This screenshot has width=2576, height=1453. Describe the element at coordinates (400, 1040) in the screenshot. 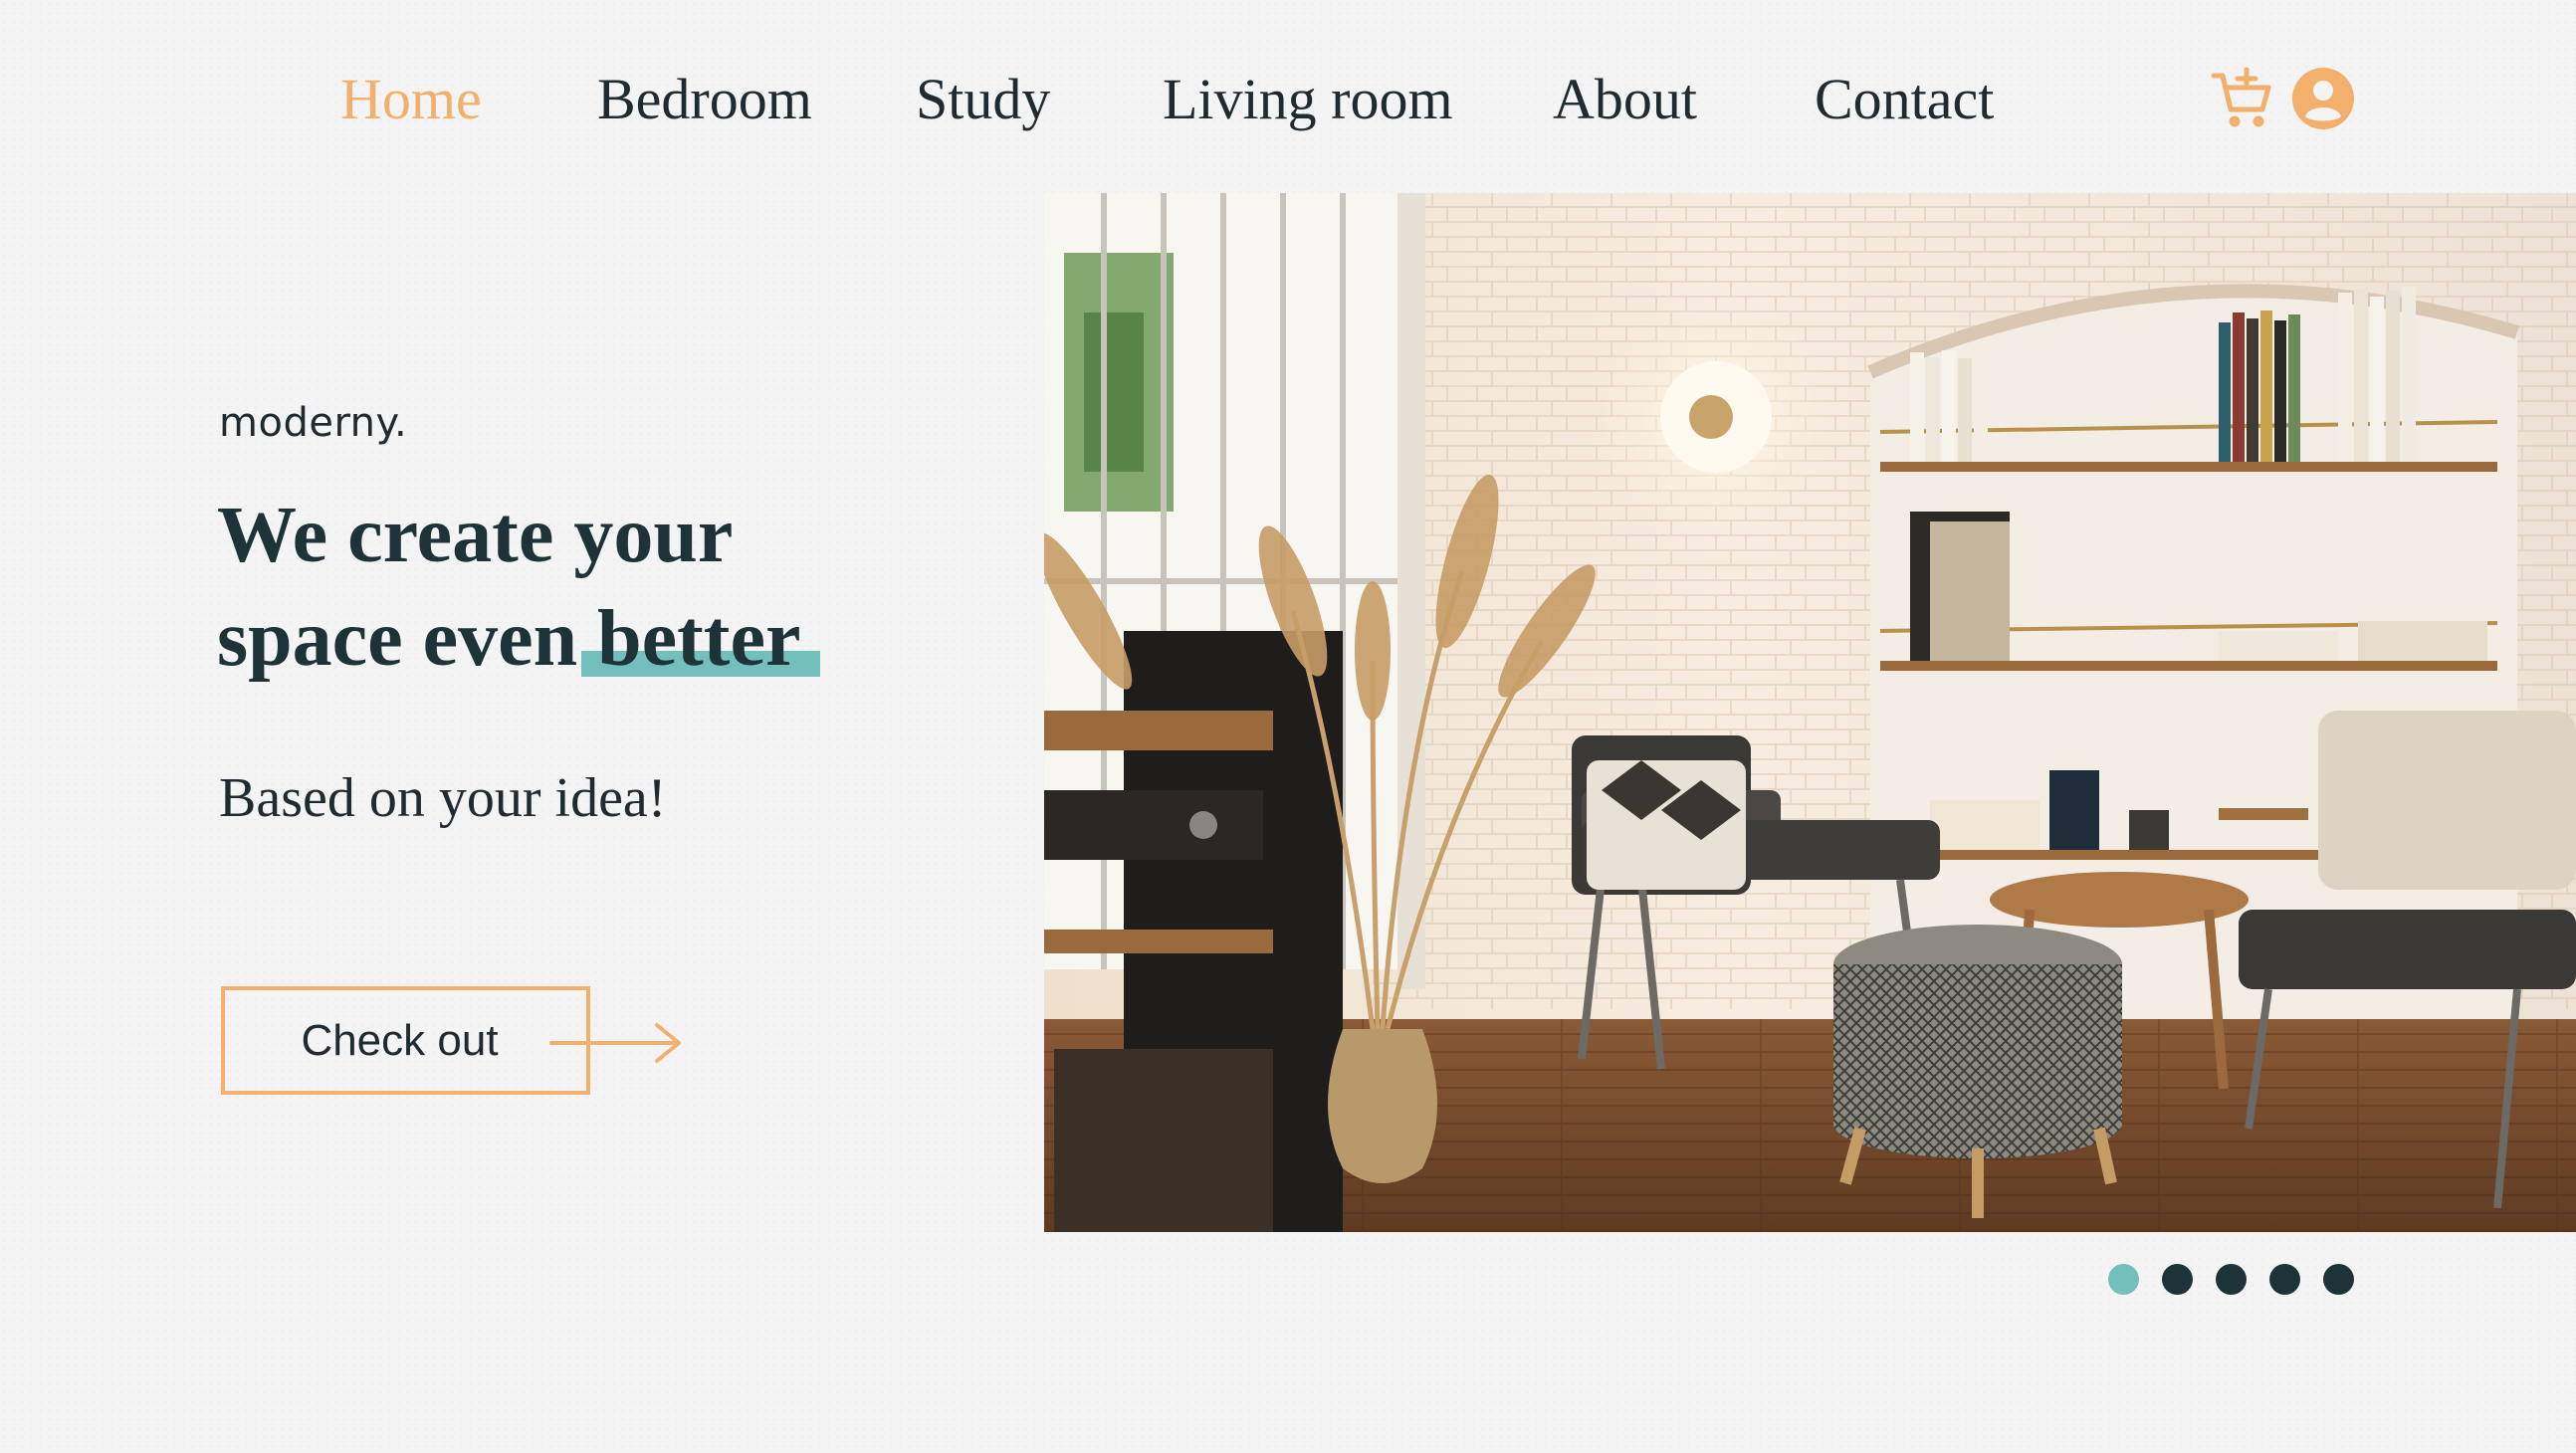

I see `check-out-label: Check out` at that location.